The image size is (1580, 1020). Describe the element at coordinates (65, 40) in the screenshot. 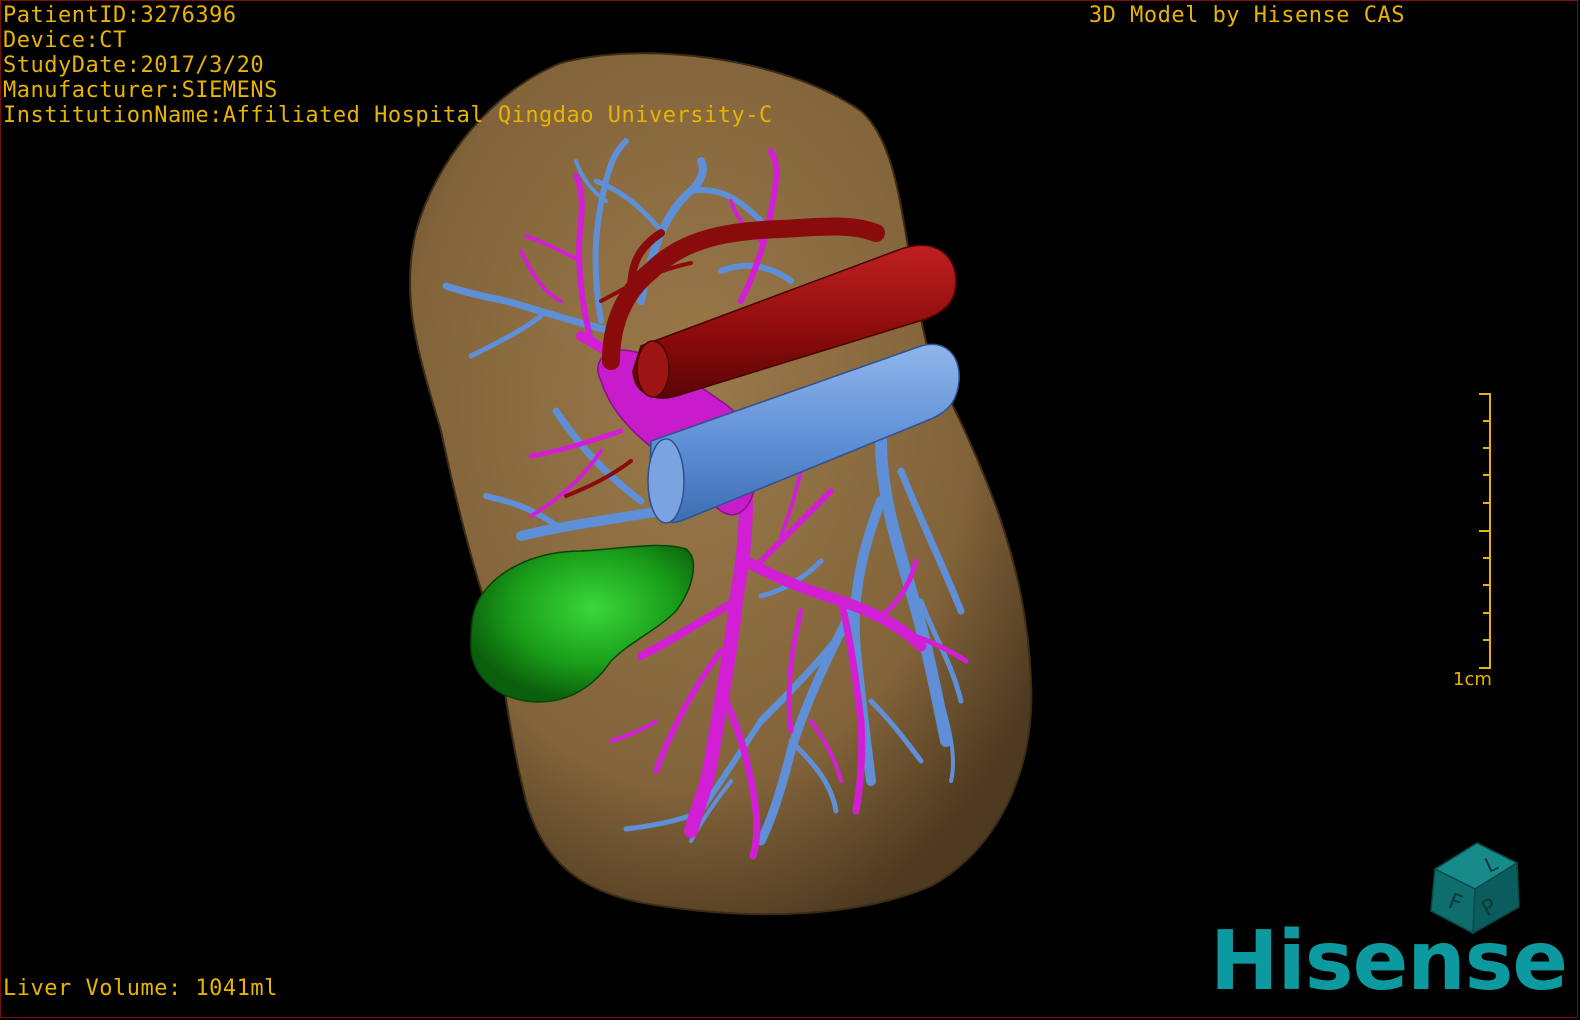

I see `device-label: Device:CT` at that location.